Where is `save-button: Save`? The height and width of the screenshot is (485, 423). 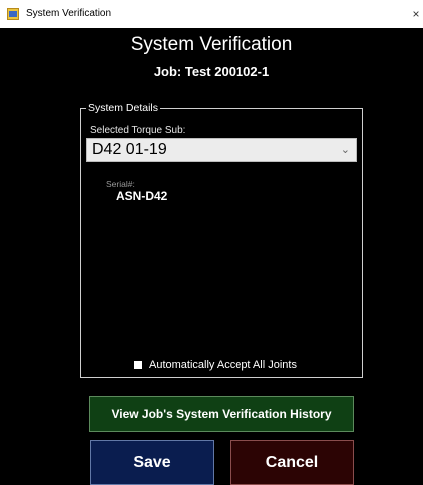 save-button: Save is located at coordinates (152, 462).